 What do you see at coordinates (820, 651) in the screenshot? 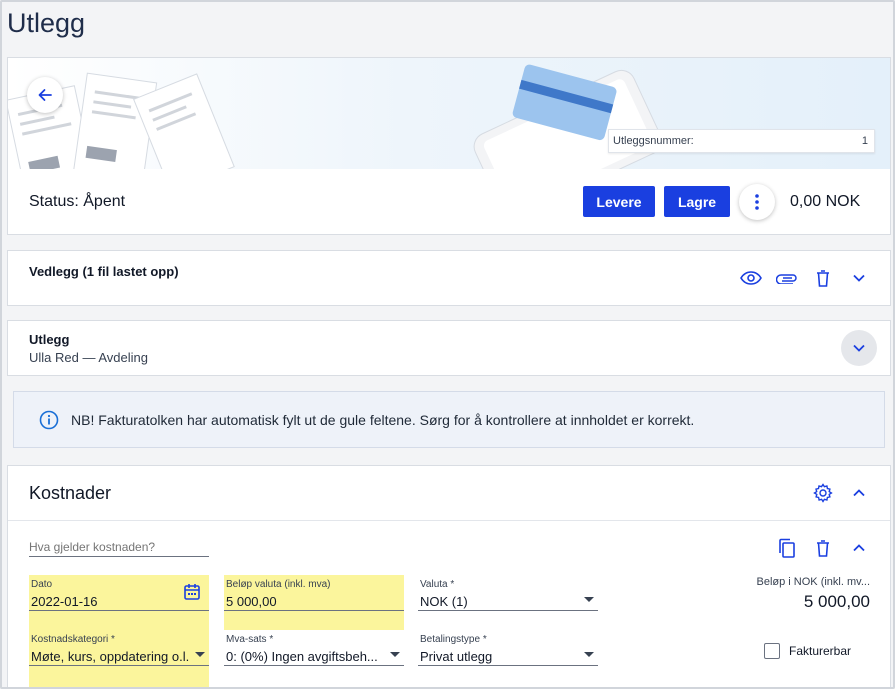
I see `billable-label: Fakturerbar` at bounding box center [820, 651].